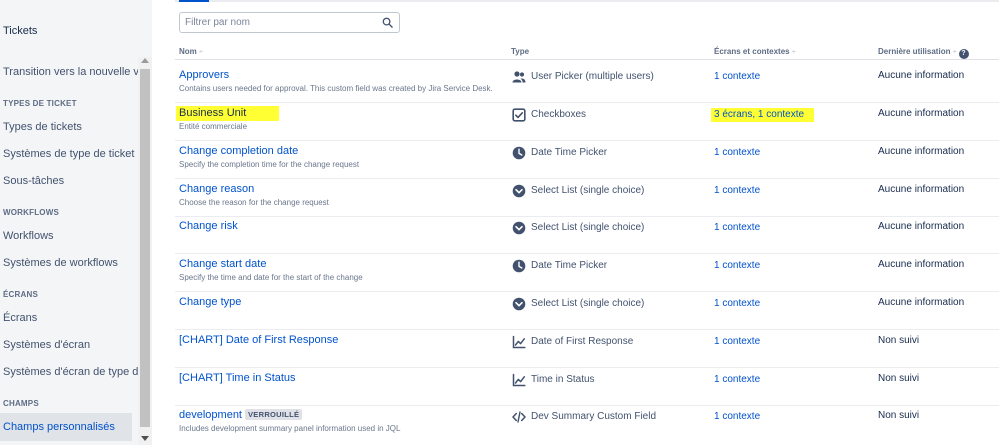  I want to click on field-type: User Picker (multiple users), so click(592, 76).